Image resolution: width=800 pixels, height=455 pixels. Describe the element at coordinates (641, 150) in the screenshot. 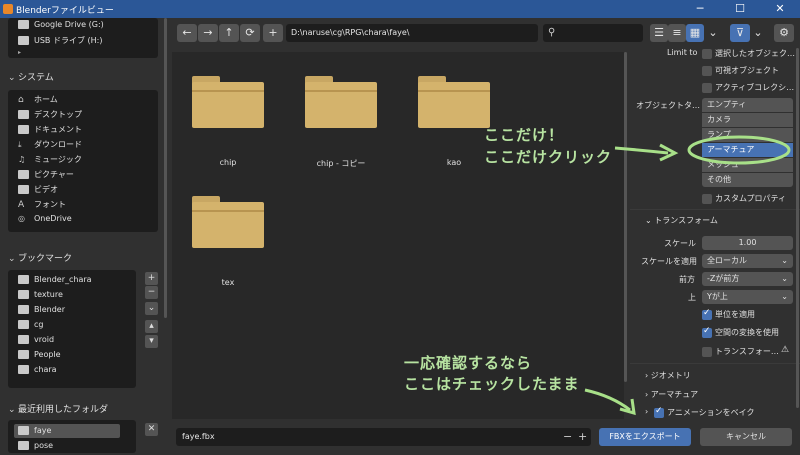

I see `arrow-to-armature` at that location.